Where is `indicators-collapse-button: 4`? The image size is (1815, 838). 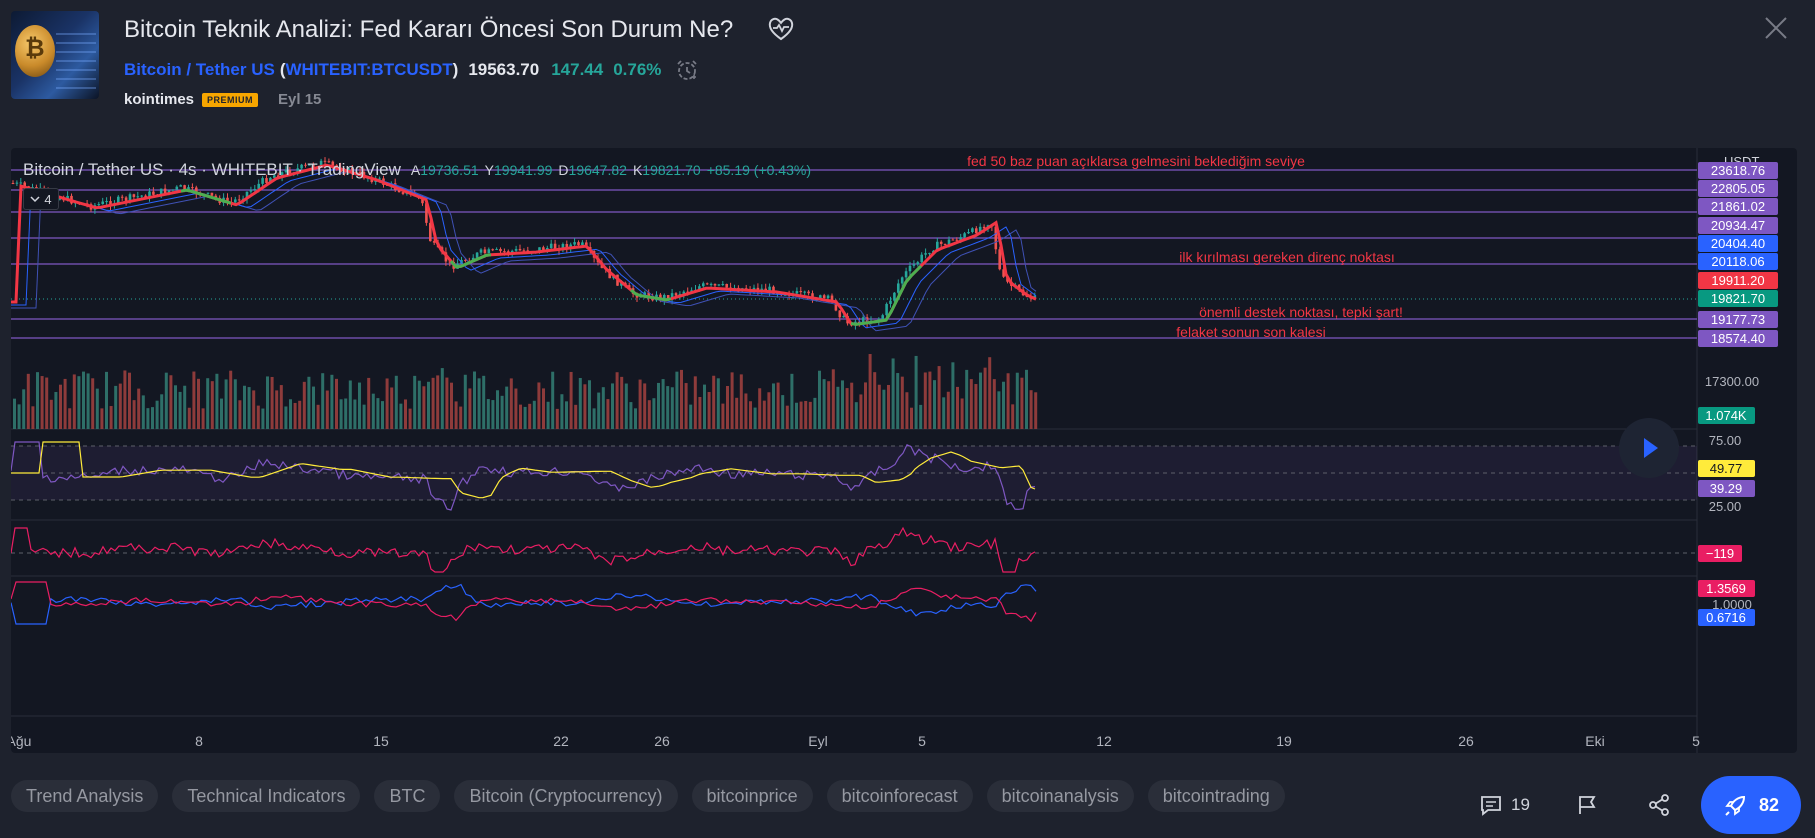
indicators-collapse-button: 4 is located at coordinates (41, 199).